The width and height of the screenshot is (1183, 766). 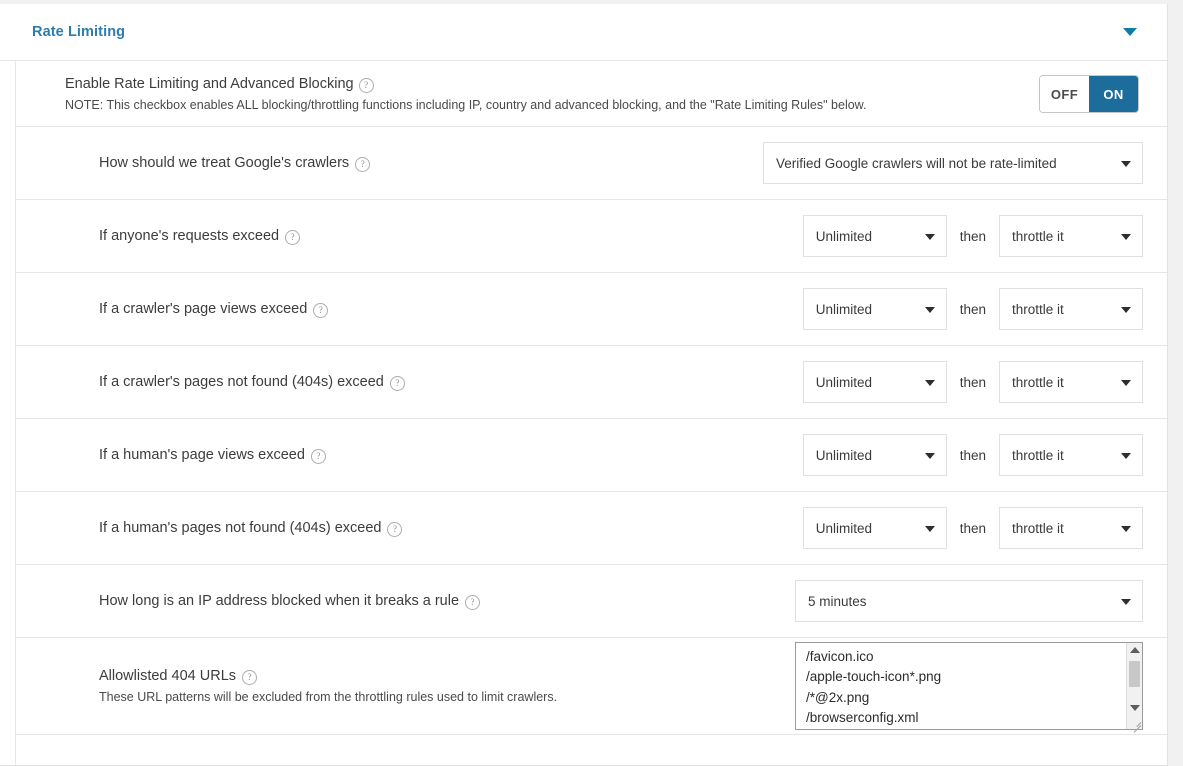 What do you see at coordinates (843, 528) in the screenshot?
I see `human-404s-limit-value: Unlimited` at bounding box center [843, 528].